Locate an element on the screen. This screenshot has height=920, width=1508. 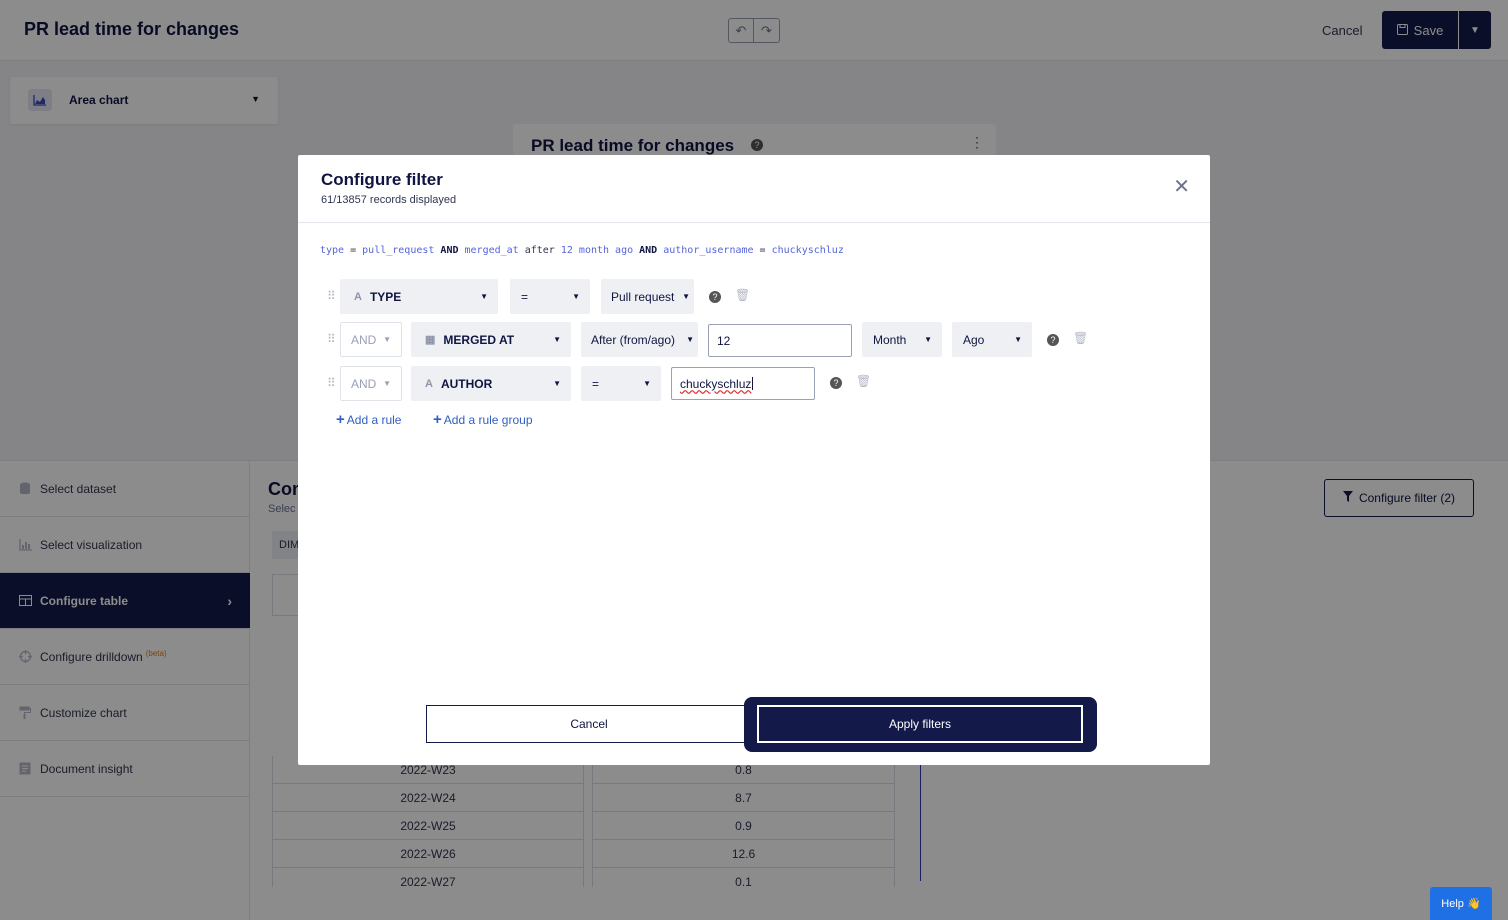
rule-2-conjunction-select: AND ▼ is located at coordinates (371, 339).